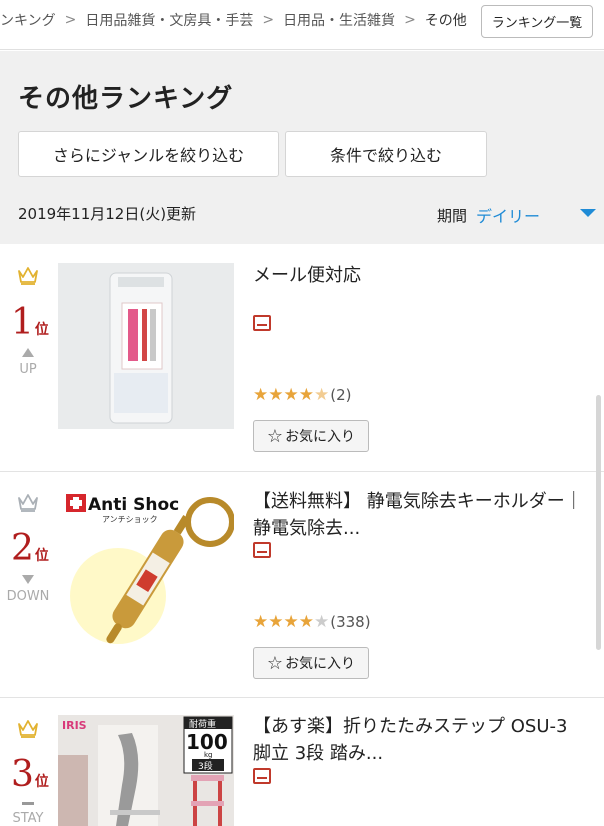  What do you see at coordinates (28, 20) in the screenshot?
I see `breadcrumb-item-ranking: ンキング` at bounding box center [28, 20].